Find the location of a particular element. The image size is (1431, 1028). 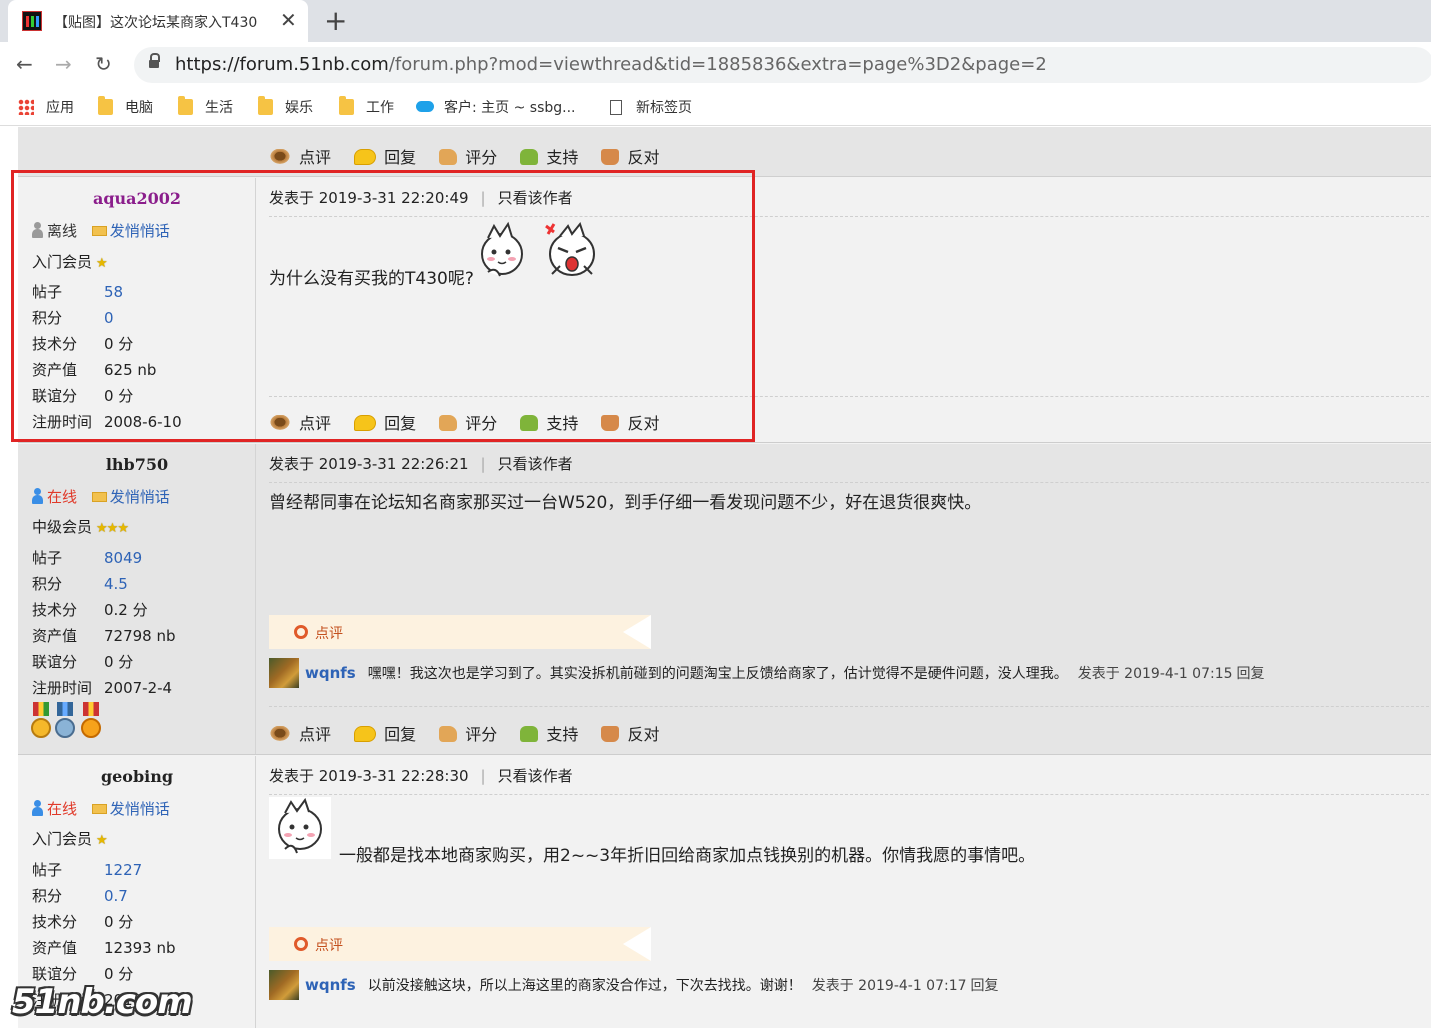

post-time: 发表于 2019-3-31 22:28:30 is located at coordinates (369, 776).